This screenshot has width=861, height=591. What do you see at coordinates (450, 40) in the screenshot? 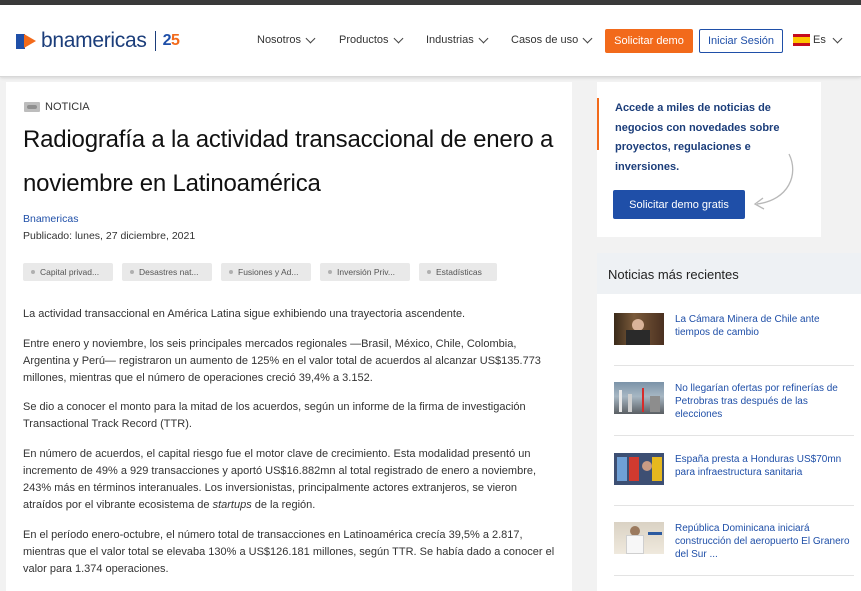
I see `nav-item-label: Industrias` at bounding box center [450, 40].